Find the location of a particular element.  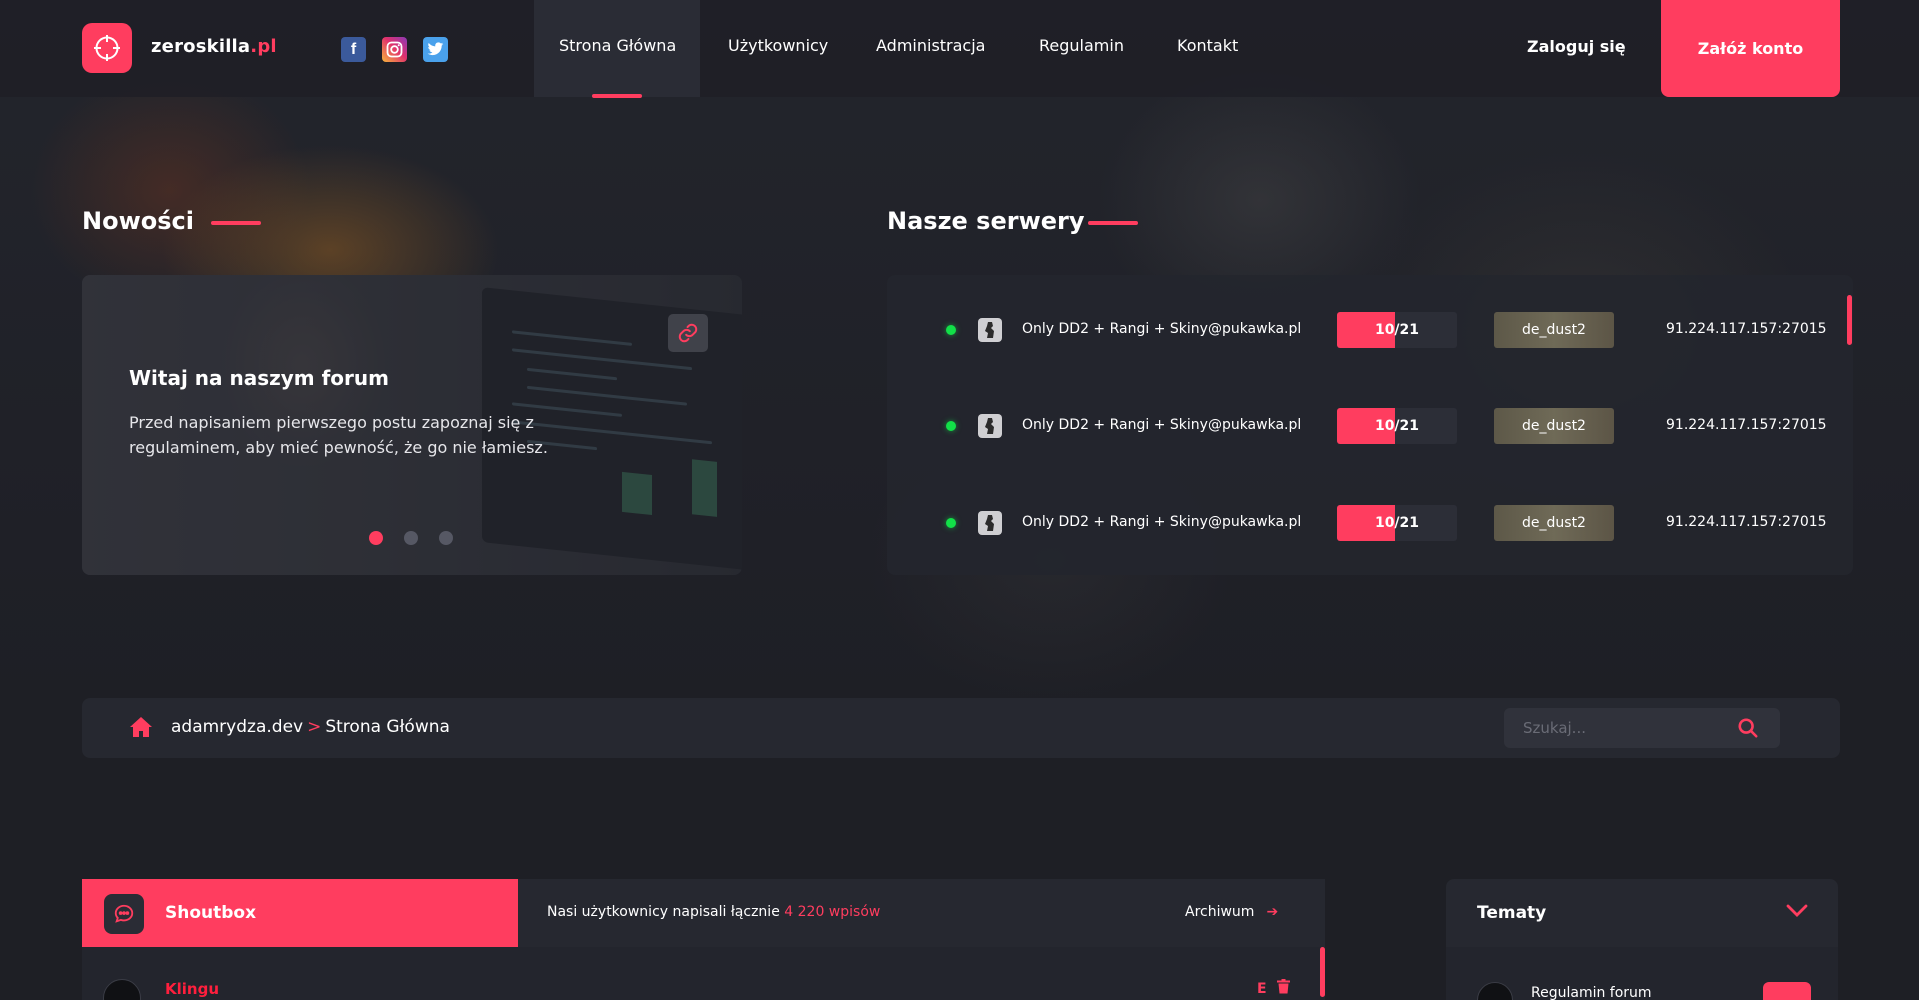

news-title-underline is located at coordinates (236, 223).